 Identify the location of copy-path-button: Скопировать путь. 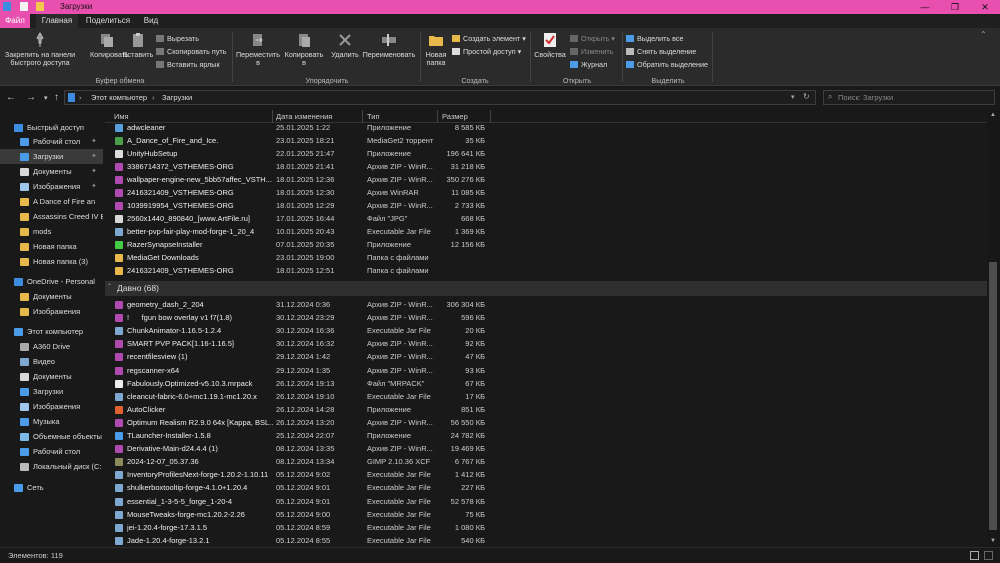
(191, 51).